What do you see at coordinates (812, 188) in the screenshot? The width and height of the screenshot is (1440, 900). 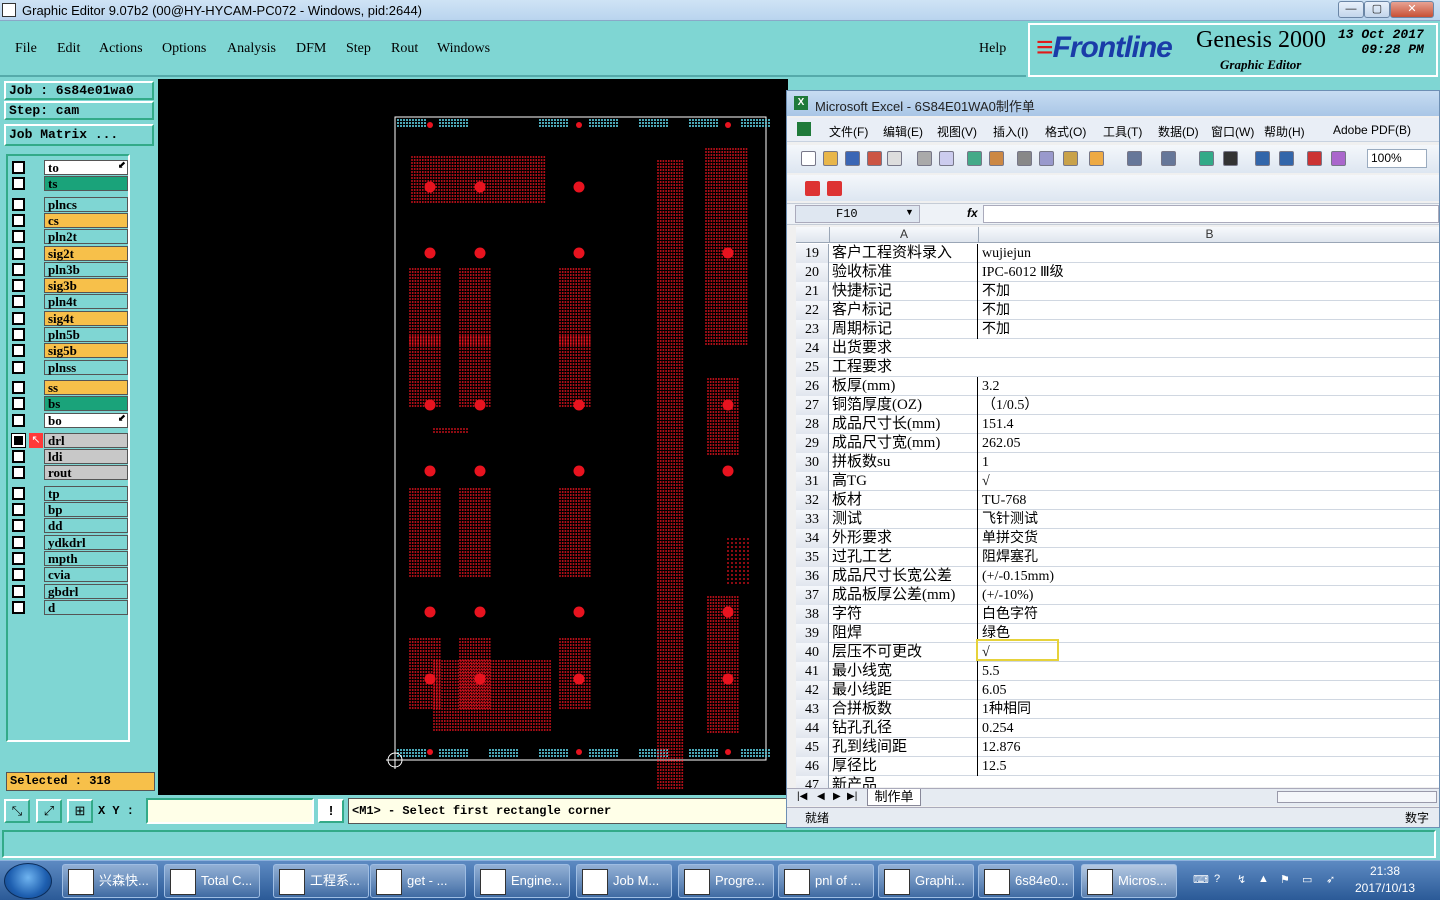 I see `pdf-convert-icon` at bounding box center [812, 188].